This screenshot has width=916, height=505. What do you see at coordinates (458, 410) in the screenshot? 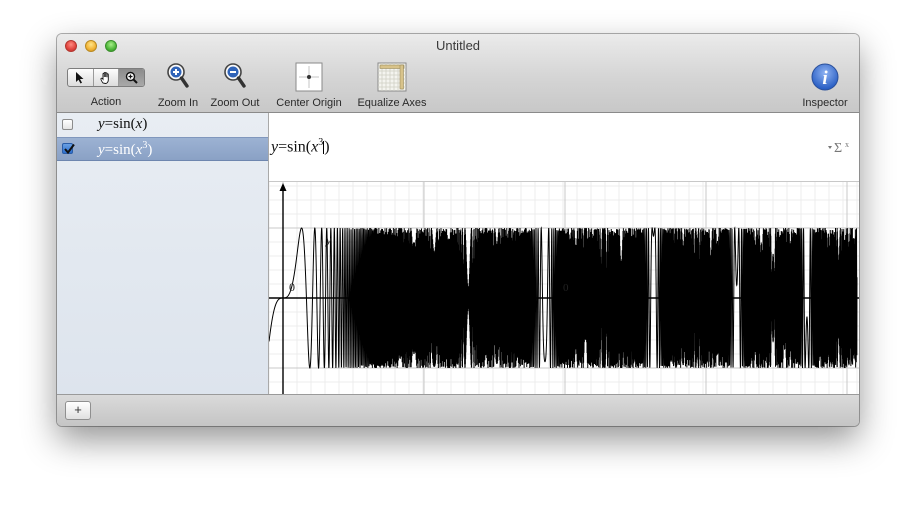
I see `bottom-bar: +` at bounding box center [458, 410].